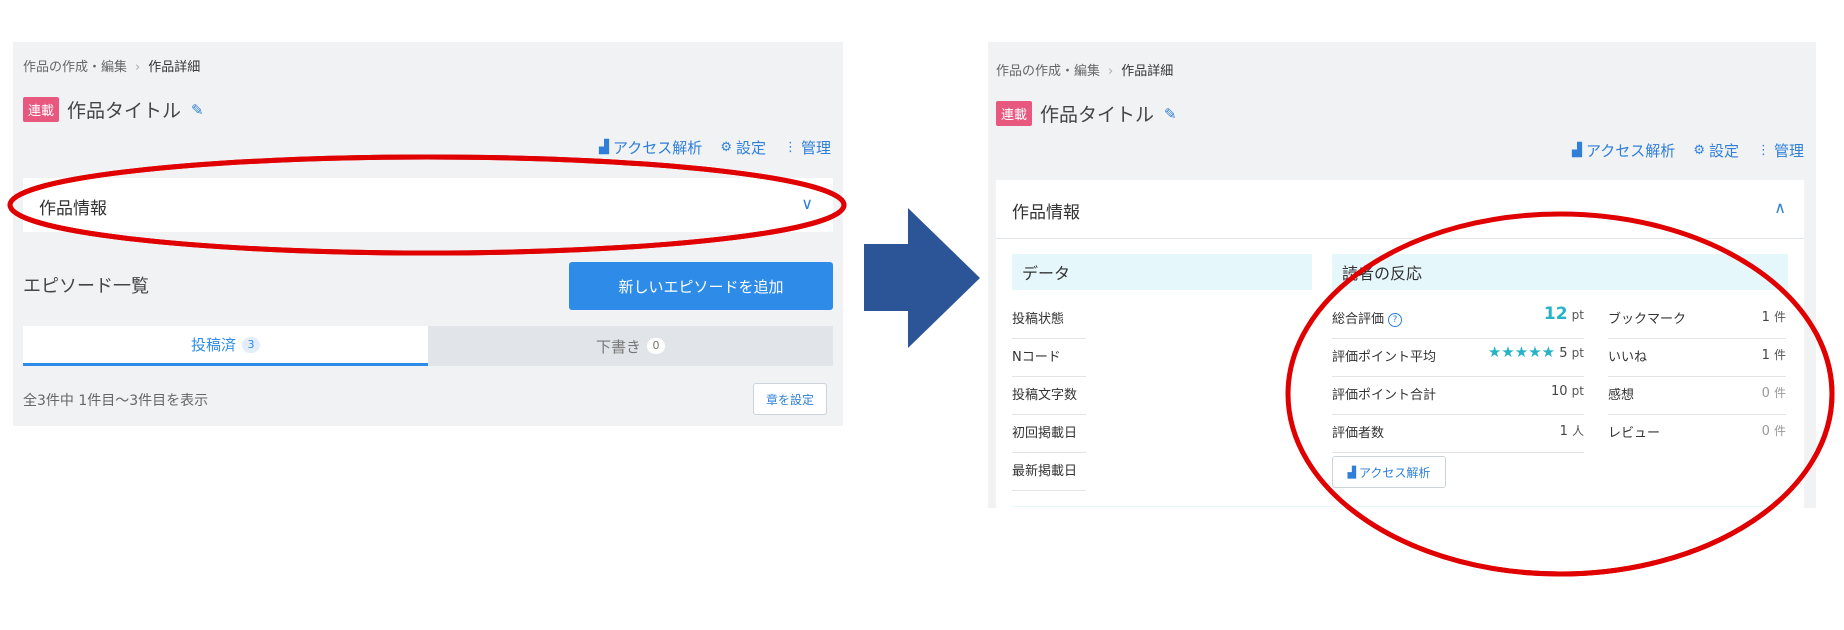 The height and width of the screenshot is (630, 1844). Describe the element at coordinates (1046, 213) in the screenshot. I see `work-info-label: 作品情報` at that location.